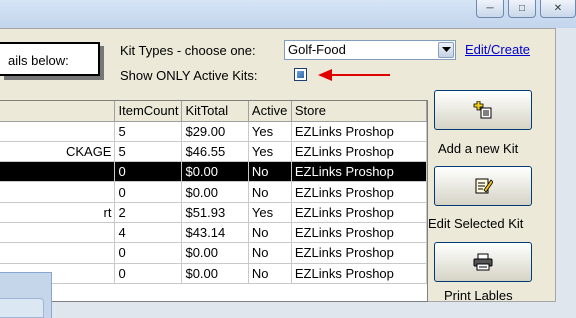 The width and height of the screenshot is (576, 318). I want to click on cell-name: rt, so click(58, 212).